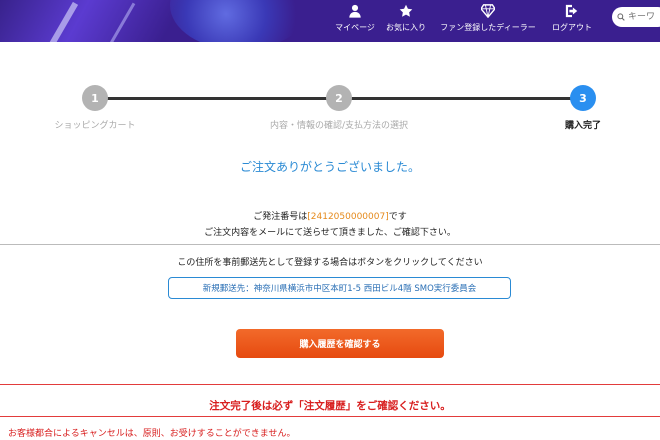  I want to click on step-3-label: 購入完了, so click(583, 126).